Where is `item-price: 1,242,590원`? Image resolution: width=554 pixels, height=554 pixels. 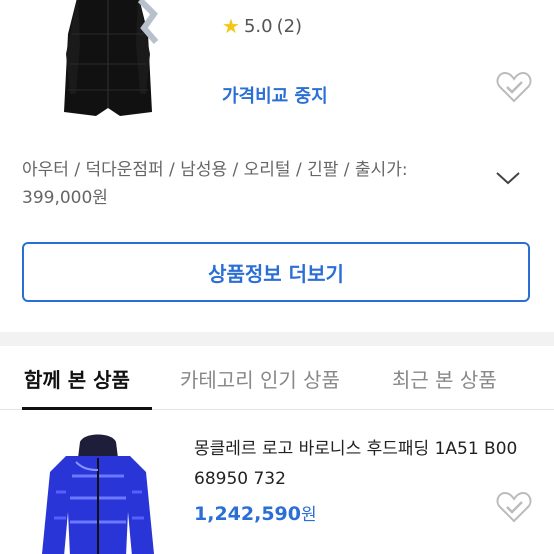 item-price: 1,242,590원 is located at coordinates (255, 512).